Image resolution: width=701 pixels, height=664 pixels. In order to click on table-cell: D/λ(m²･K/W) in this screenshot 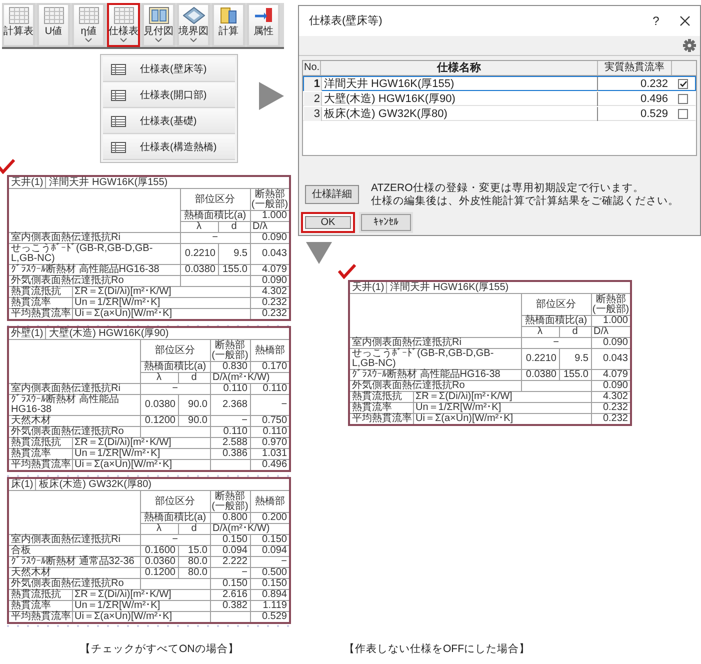, I will do `click(250, 378)`.